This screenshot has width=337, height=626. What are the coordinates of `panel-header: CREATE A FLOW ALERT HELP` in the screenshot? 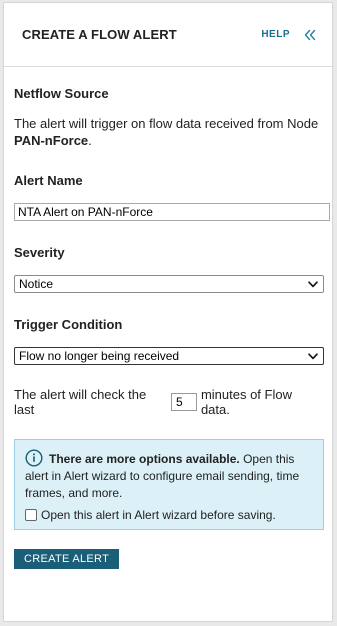 It's located at (168, 35).